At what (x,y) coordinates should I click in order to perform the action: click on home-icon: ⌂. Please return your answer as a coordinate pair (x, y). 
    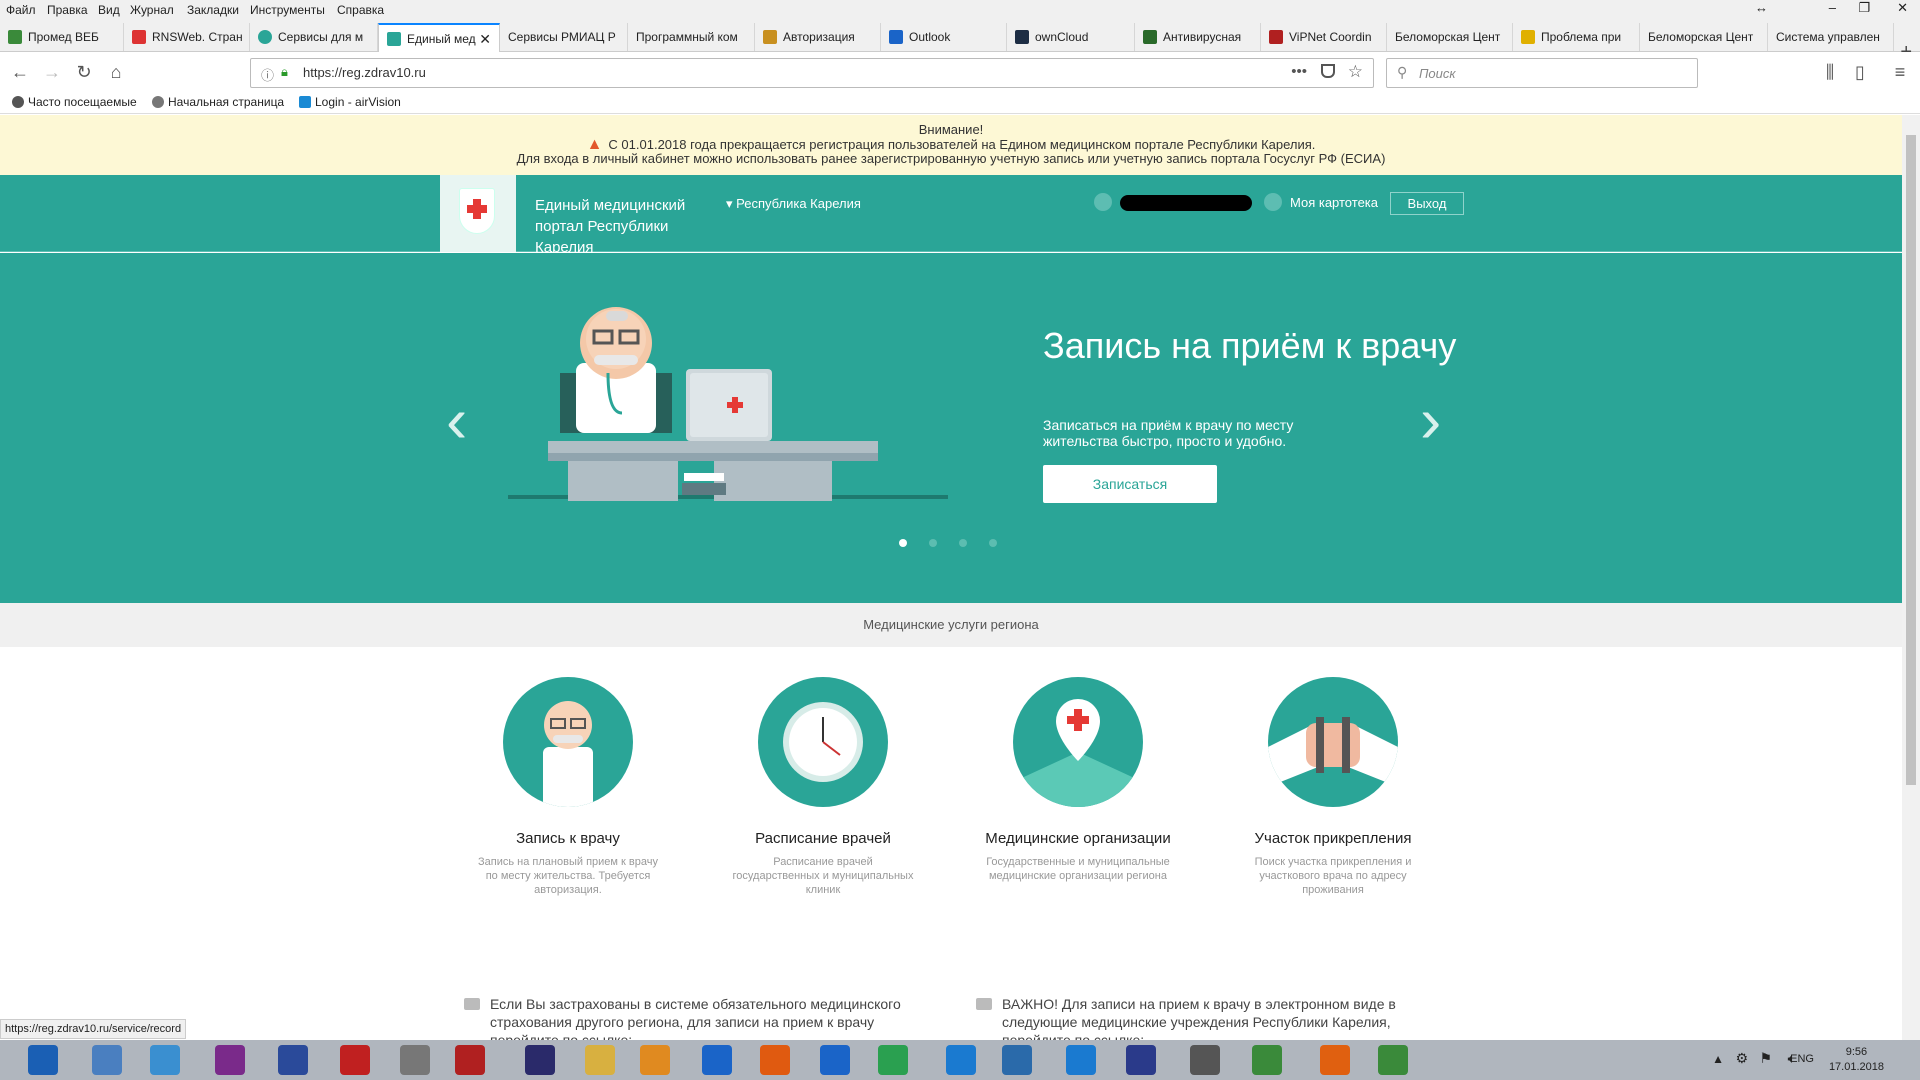
    Looking at the image, I should click on (116, 72).